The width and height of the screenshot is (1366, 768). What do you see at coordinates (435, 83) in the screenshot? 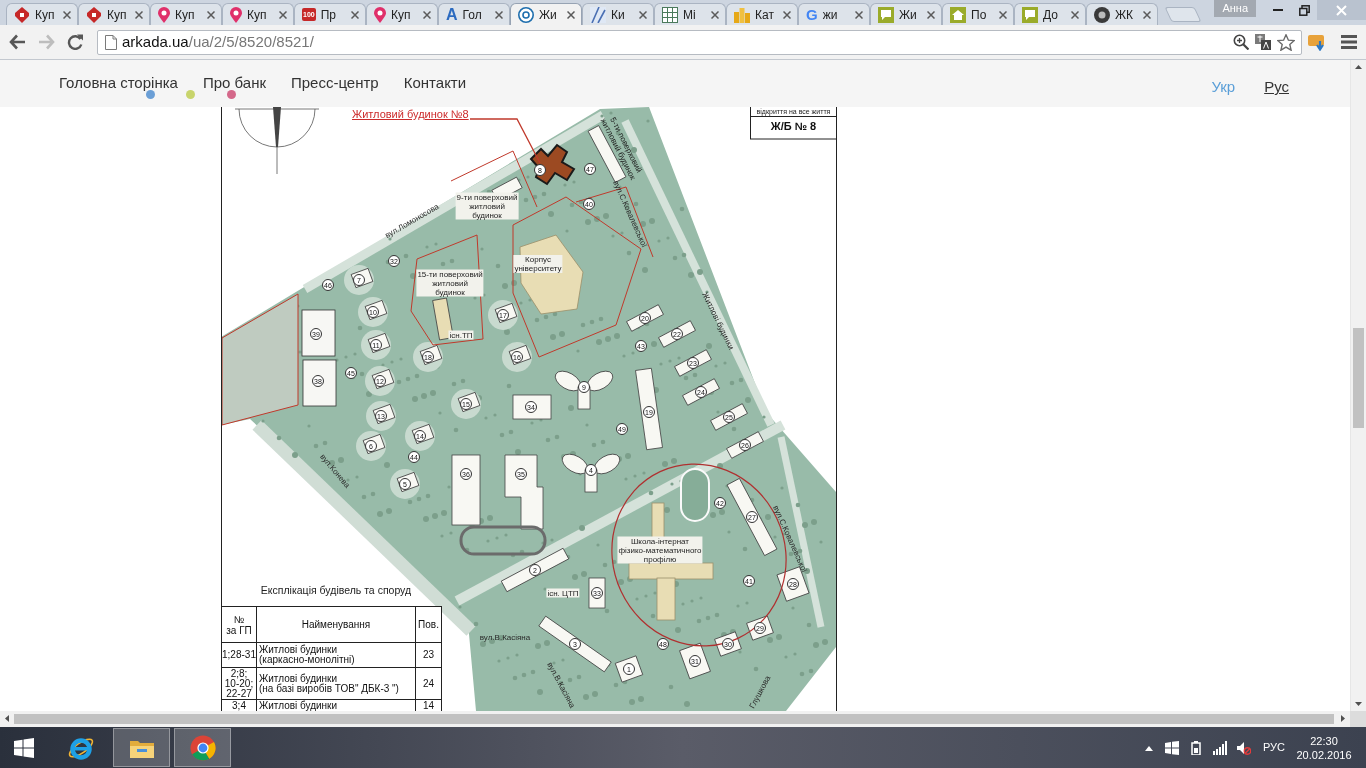
I see `nav-link: Контакти` at bounding box center [435, 83].